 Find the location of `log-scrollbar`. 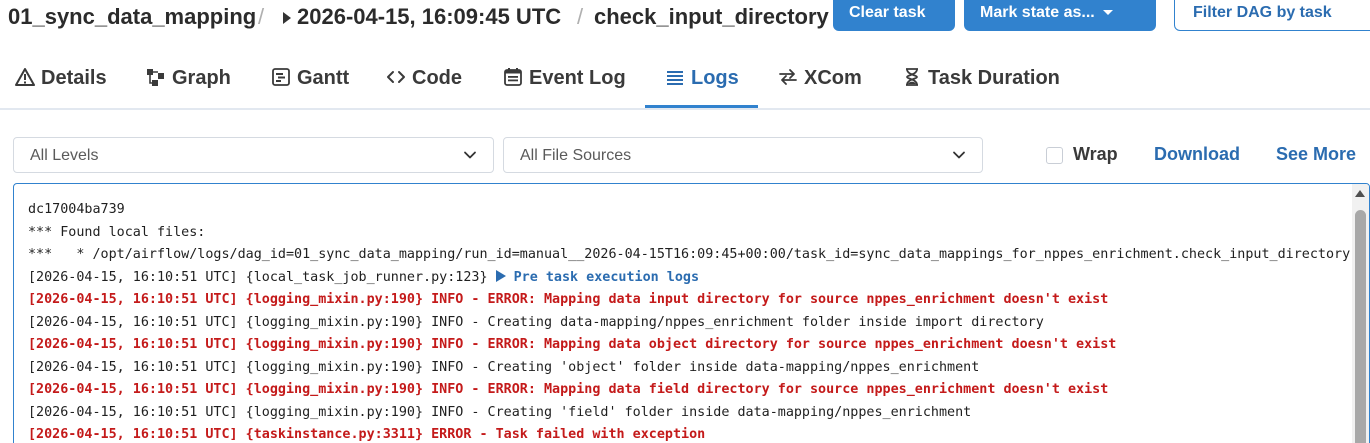

log-scrollbar is located at coordinates (1360, 313).